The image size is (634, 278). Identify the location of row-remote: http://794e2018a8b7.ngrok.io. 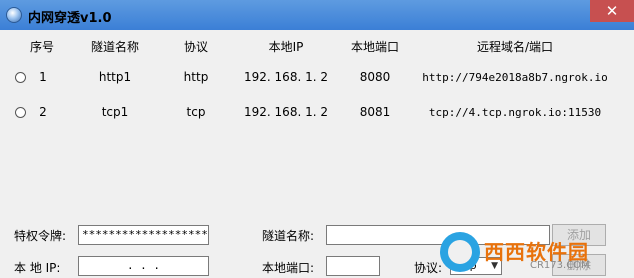
(515, 77).